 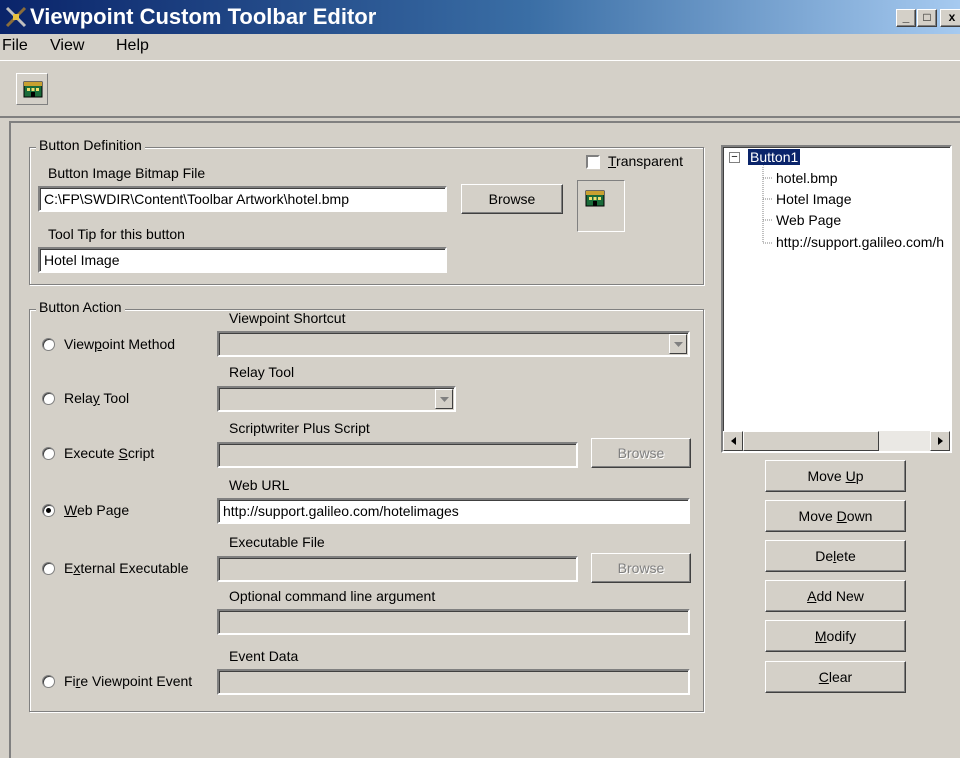 I want to click on radio-viewpoint-method, so click(x=48, y=344).